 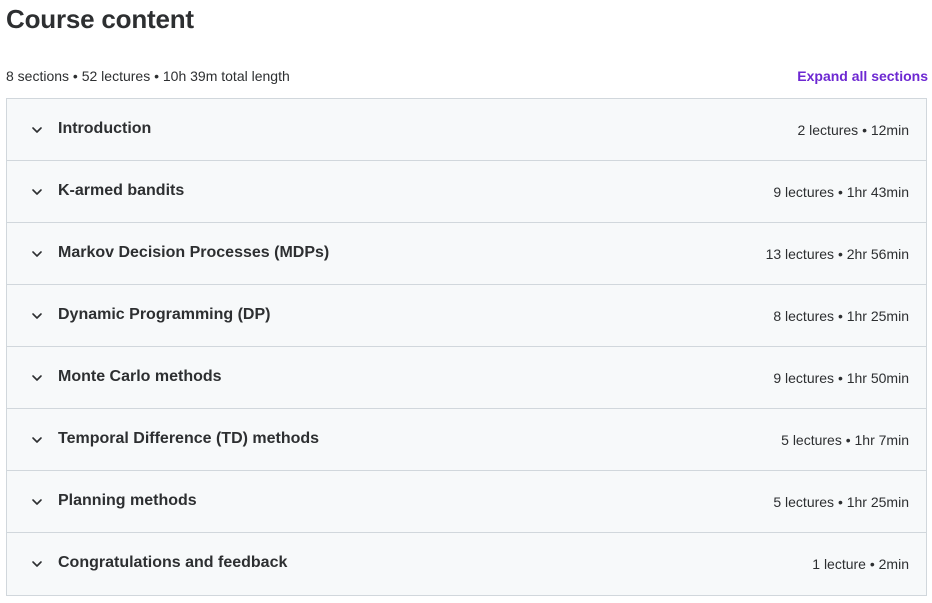 I want to click on section-header-left: Monte Carlo methods, so click(x=125, y=376).